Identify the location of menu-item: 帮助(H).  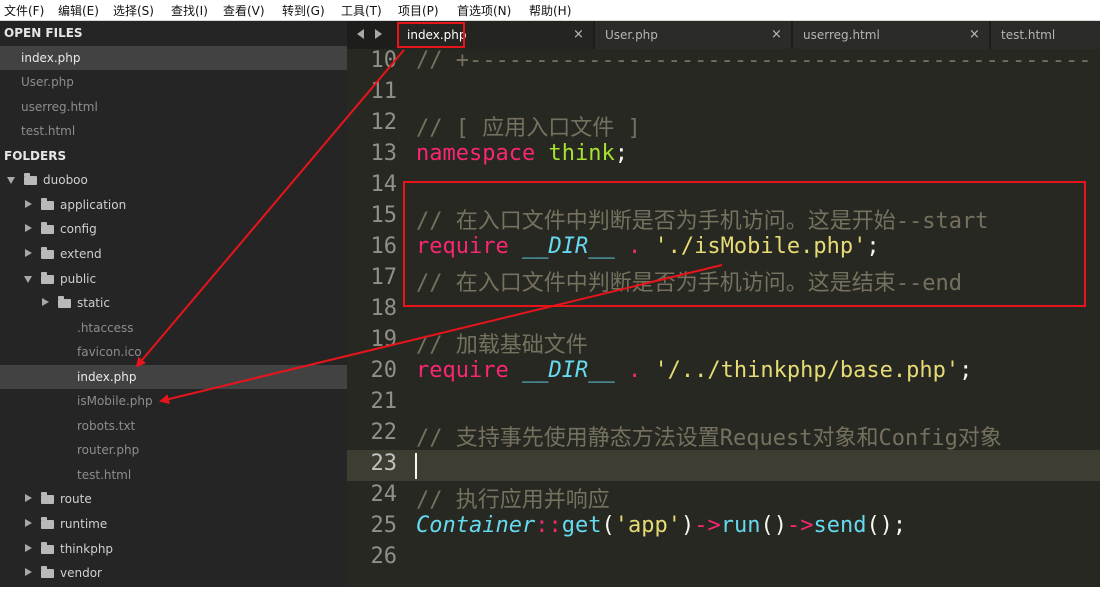
(550, 10).